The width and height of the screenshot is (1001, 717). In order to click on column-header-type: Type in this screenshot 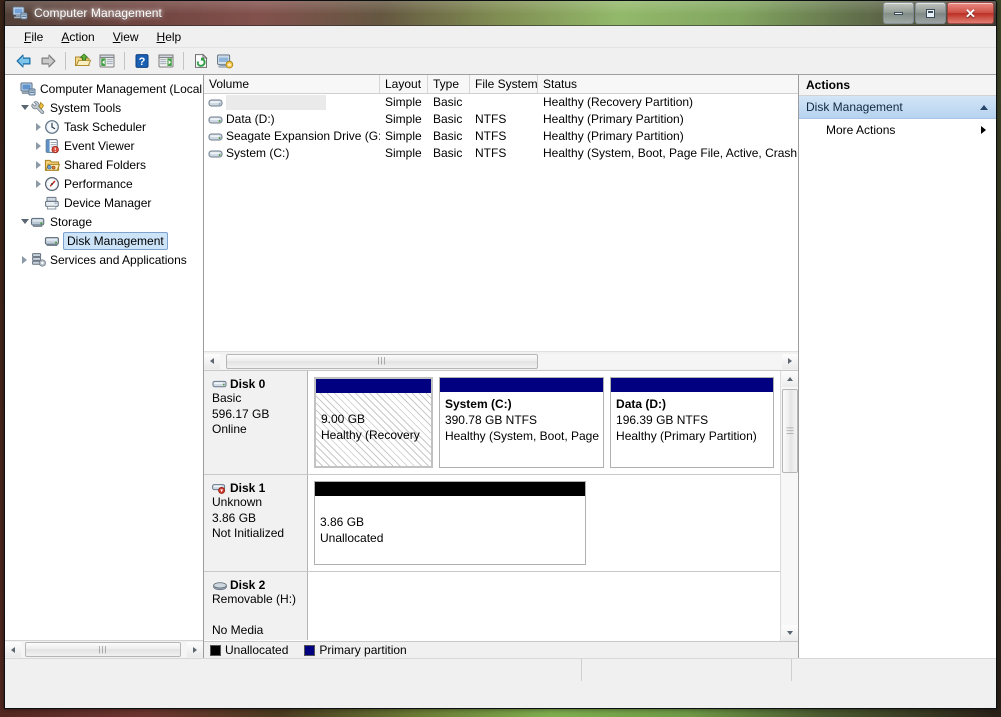, I will do `click(449, 84)`.